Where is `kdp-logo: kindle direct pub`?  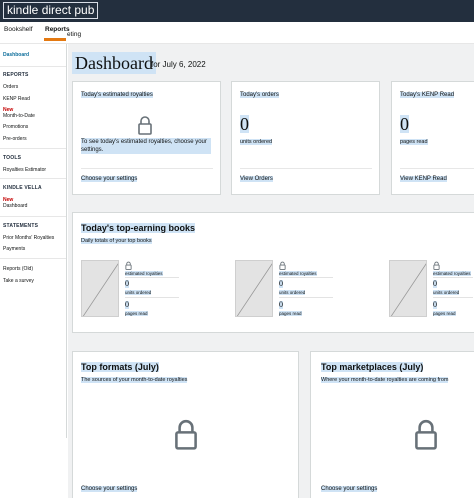
kdp-logo: kindle direct pub is located at coordinates (51, 10).